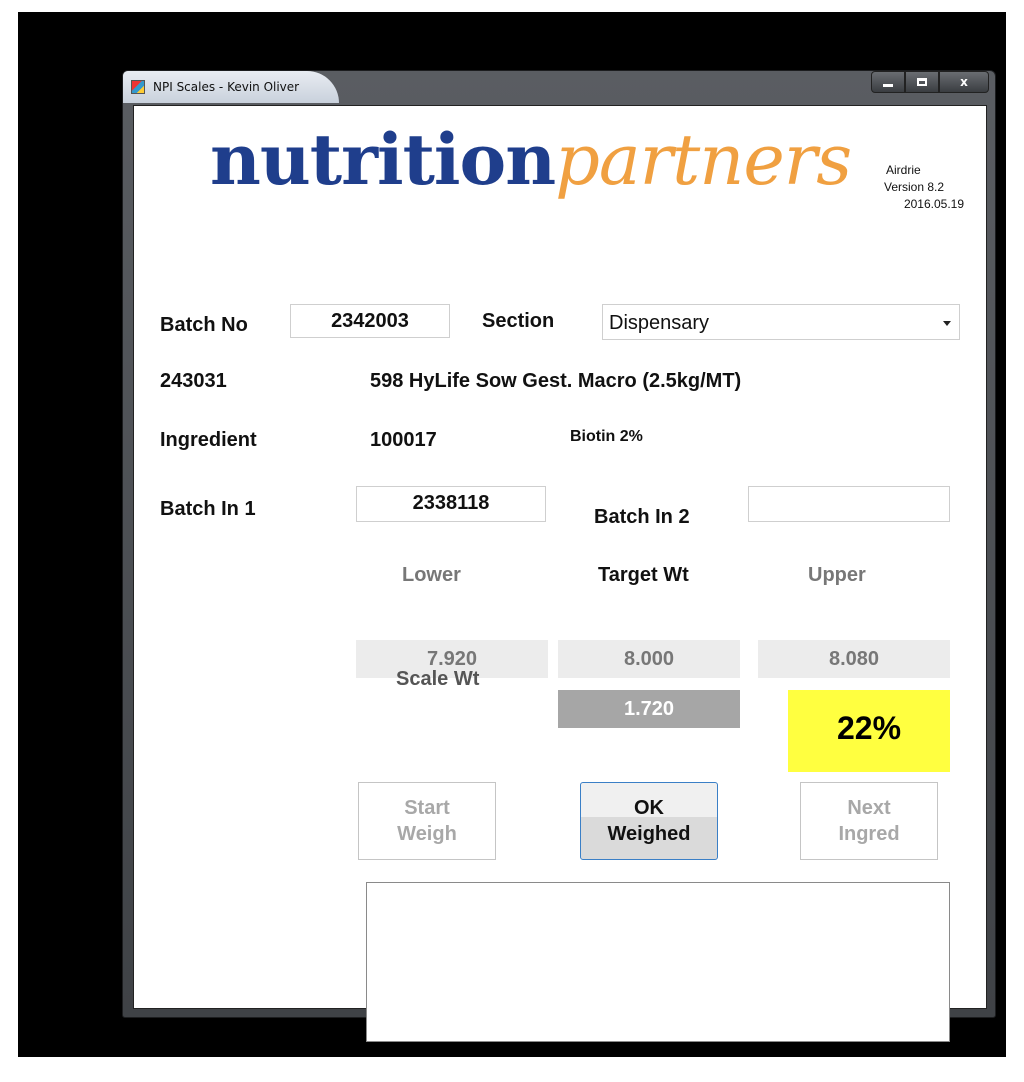  I want to click on ok-weighed-button: OK Weighed, so click(649, 821).